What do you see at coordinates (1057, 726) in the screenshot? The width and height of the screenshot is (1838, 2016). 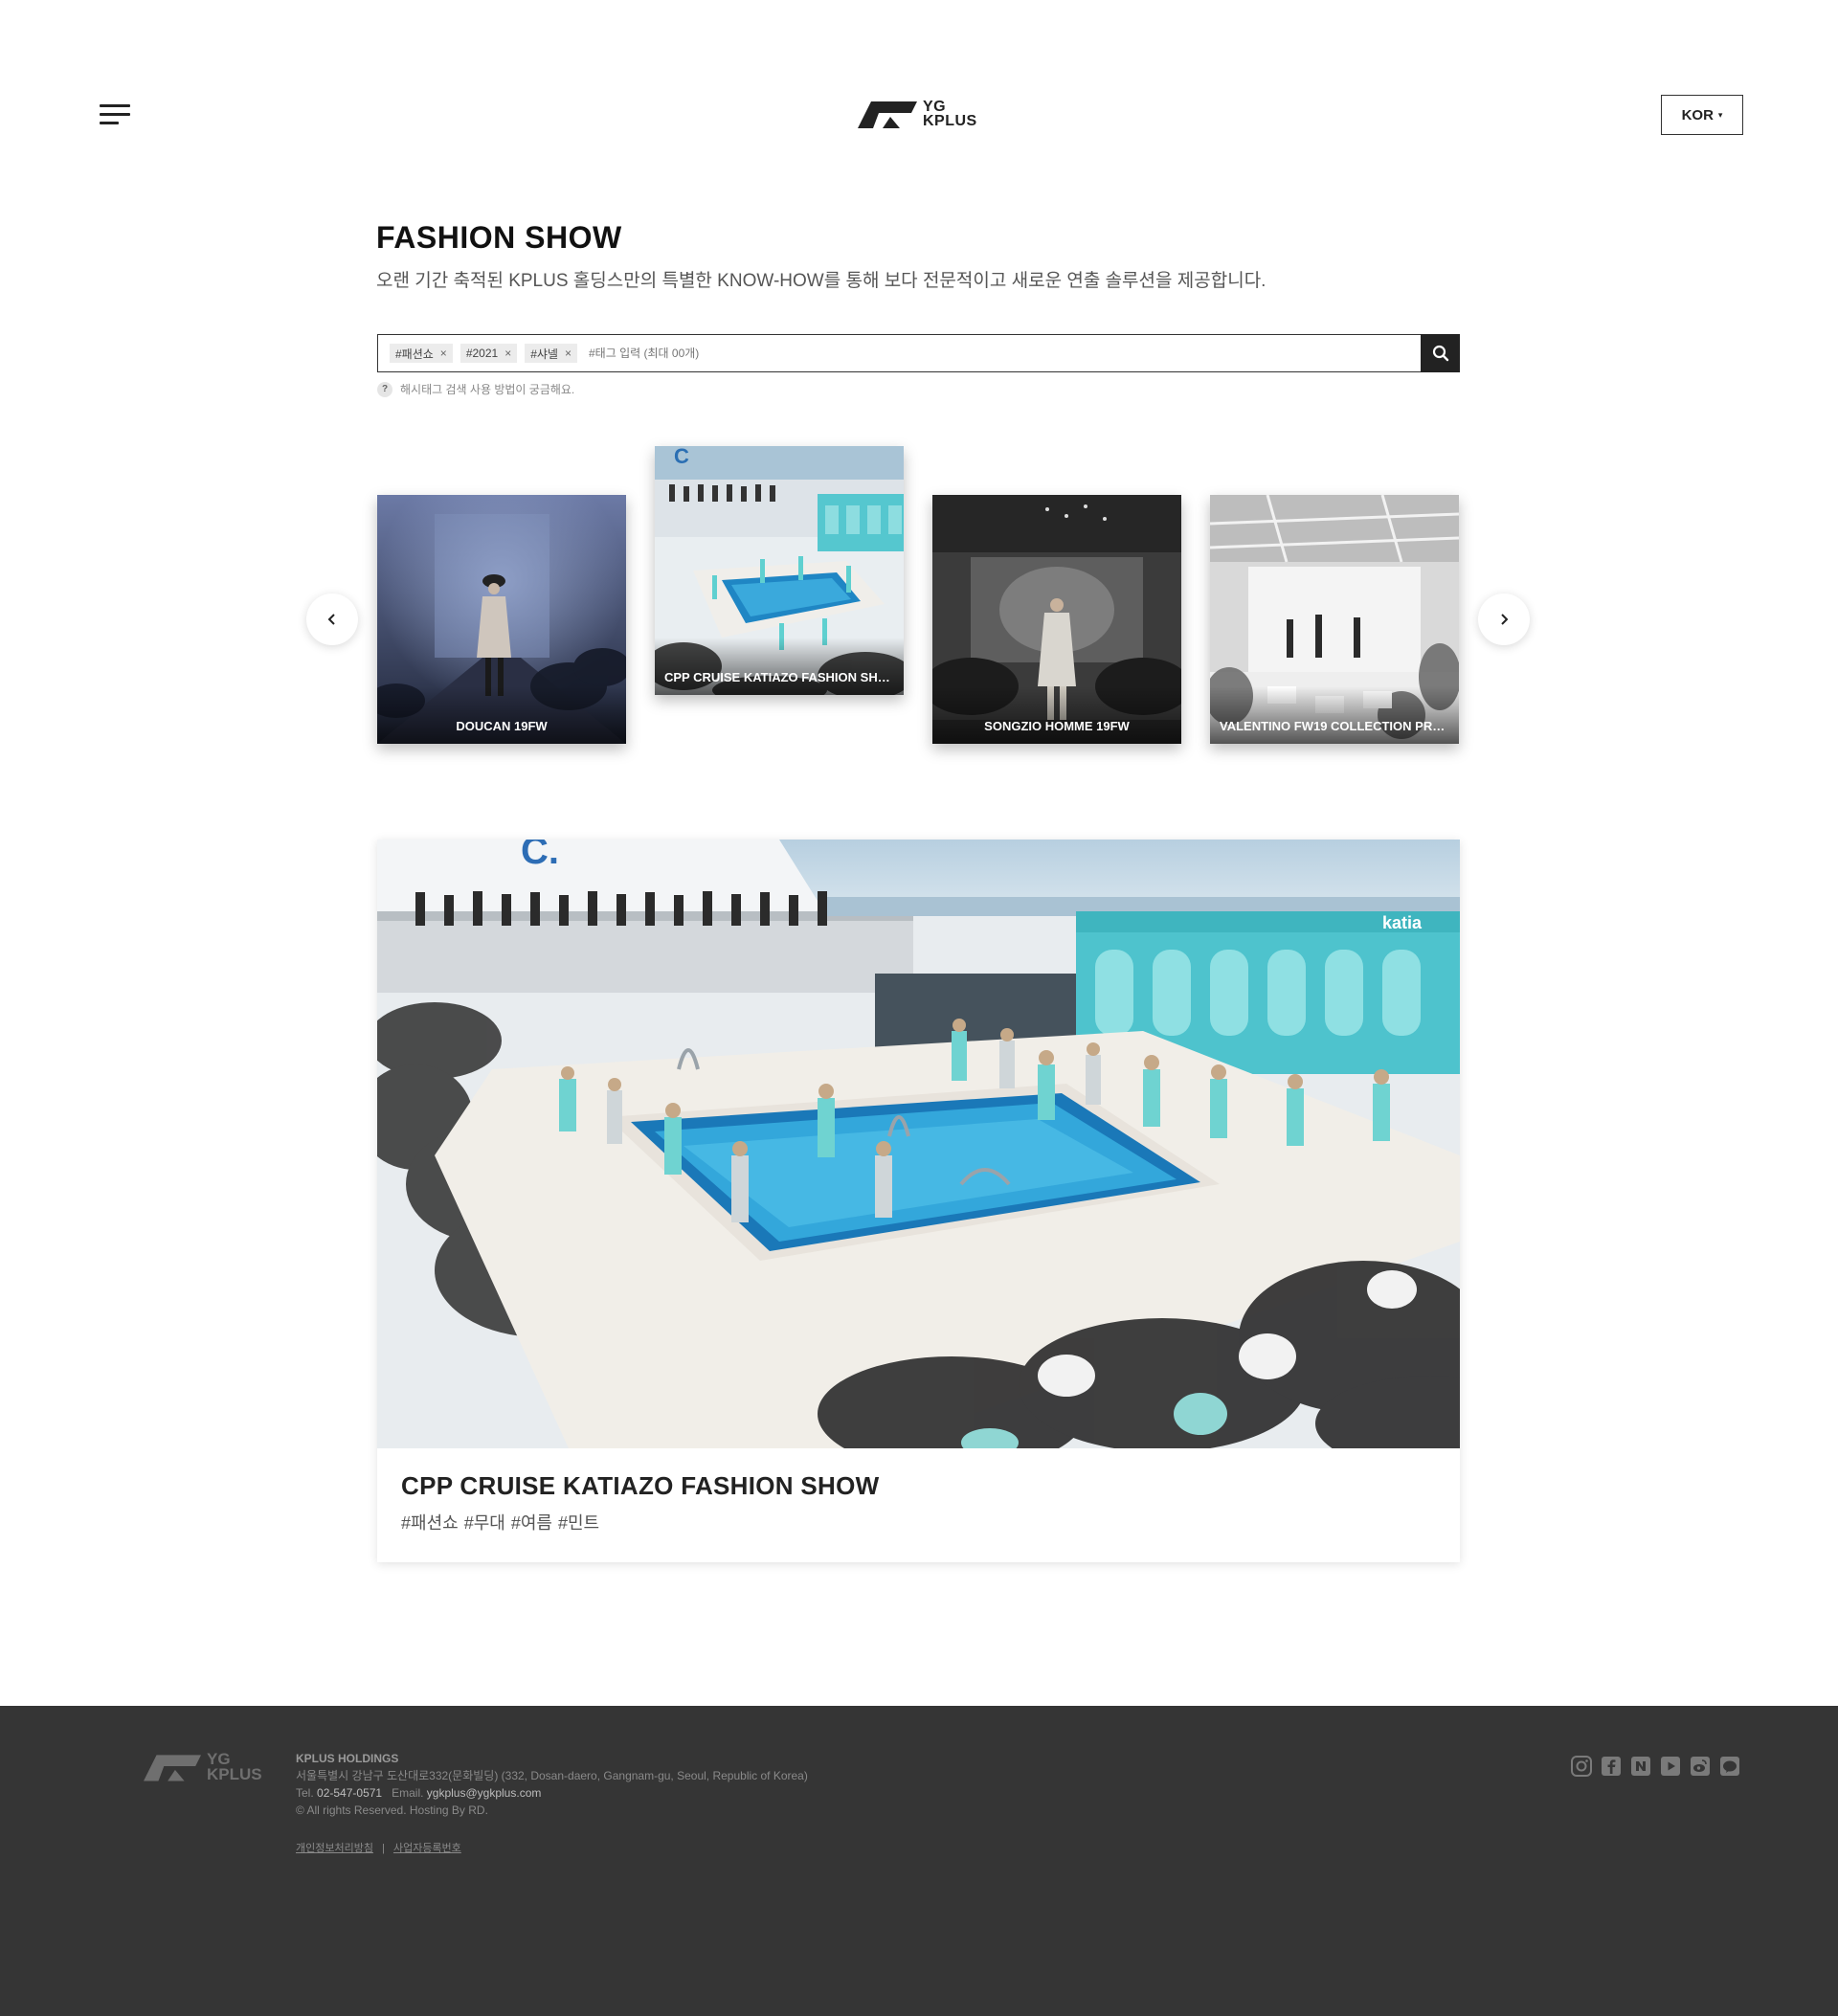 I see `card-caption: SONGZIO HOMME 19FW` at bounding box center [1057, 726].